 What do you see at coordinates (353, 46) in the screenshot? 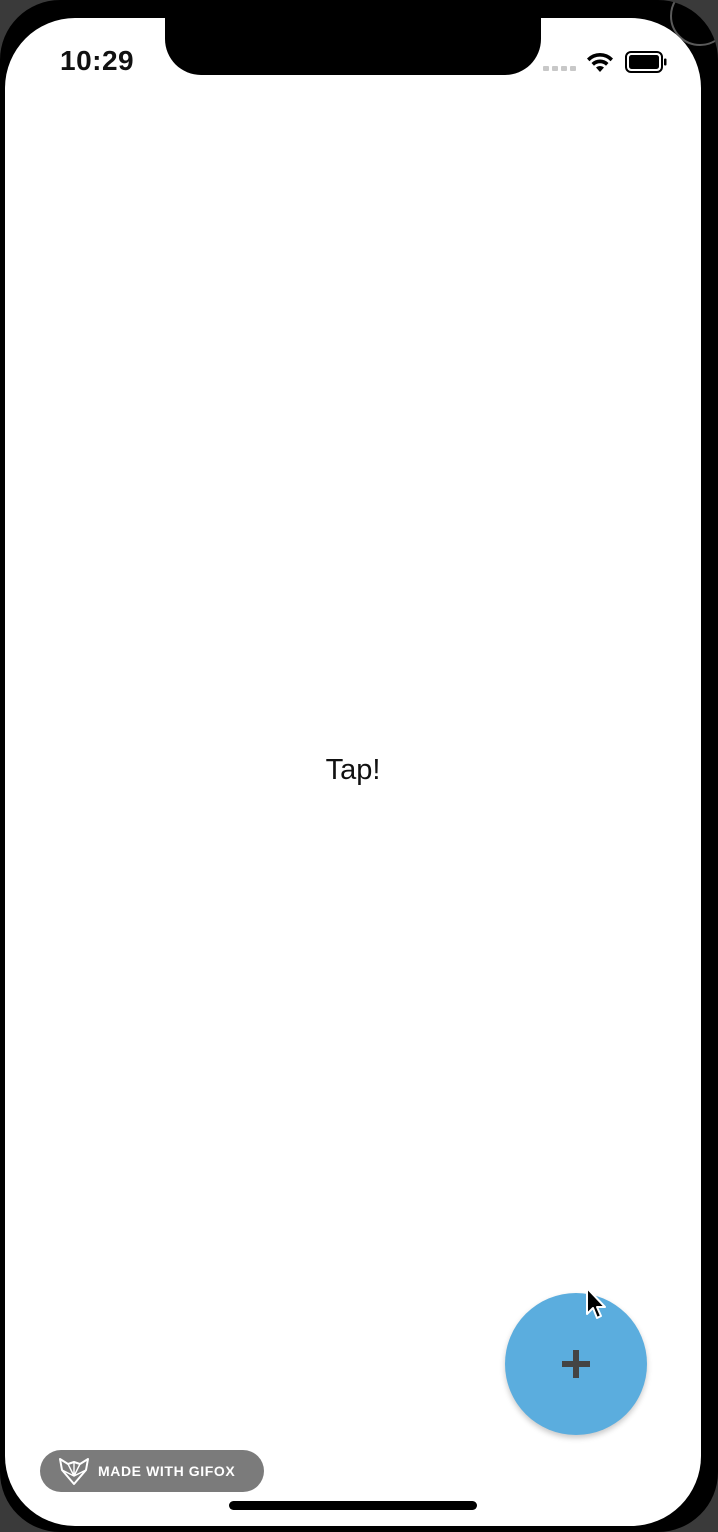
I see `device-notch` at bounding box center [353, 46].